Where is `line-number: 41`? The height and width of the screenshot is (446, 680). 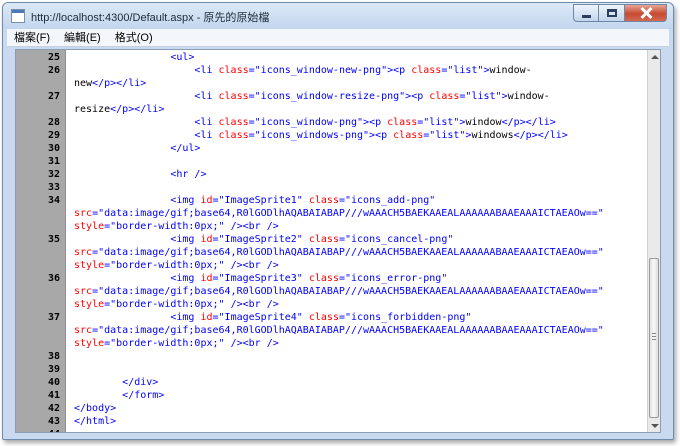 line-number: 41 is located at coordinates (53, 395).